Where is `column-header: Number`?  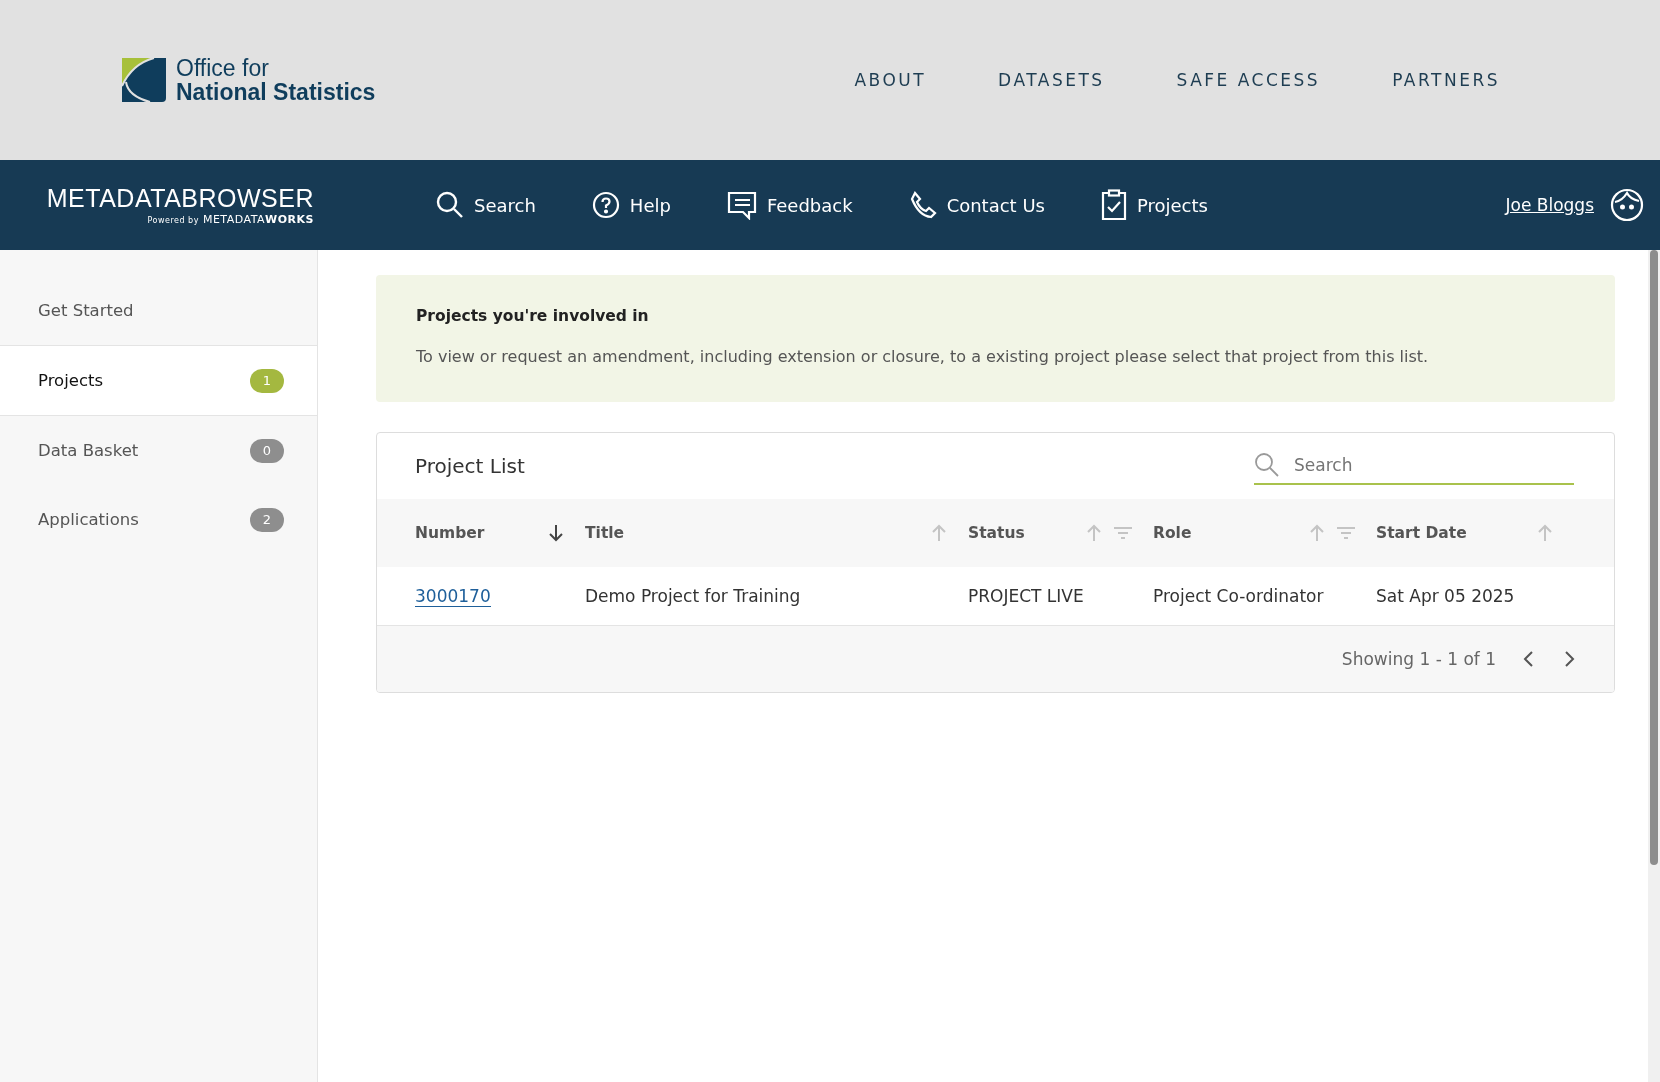 column-header: Number is located at coordinates (450, 533).